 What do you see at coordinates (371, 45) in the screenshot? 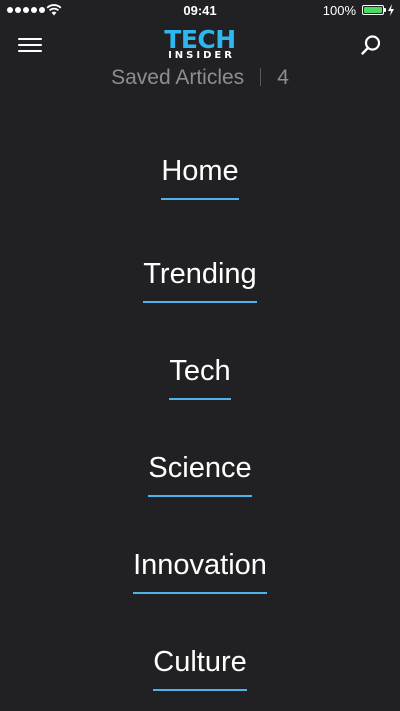
I see `search-icon` at bounding box center [371, 45].